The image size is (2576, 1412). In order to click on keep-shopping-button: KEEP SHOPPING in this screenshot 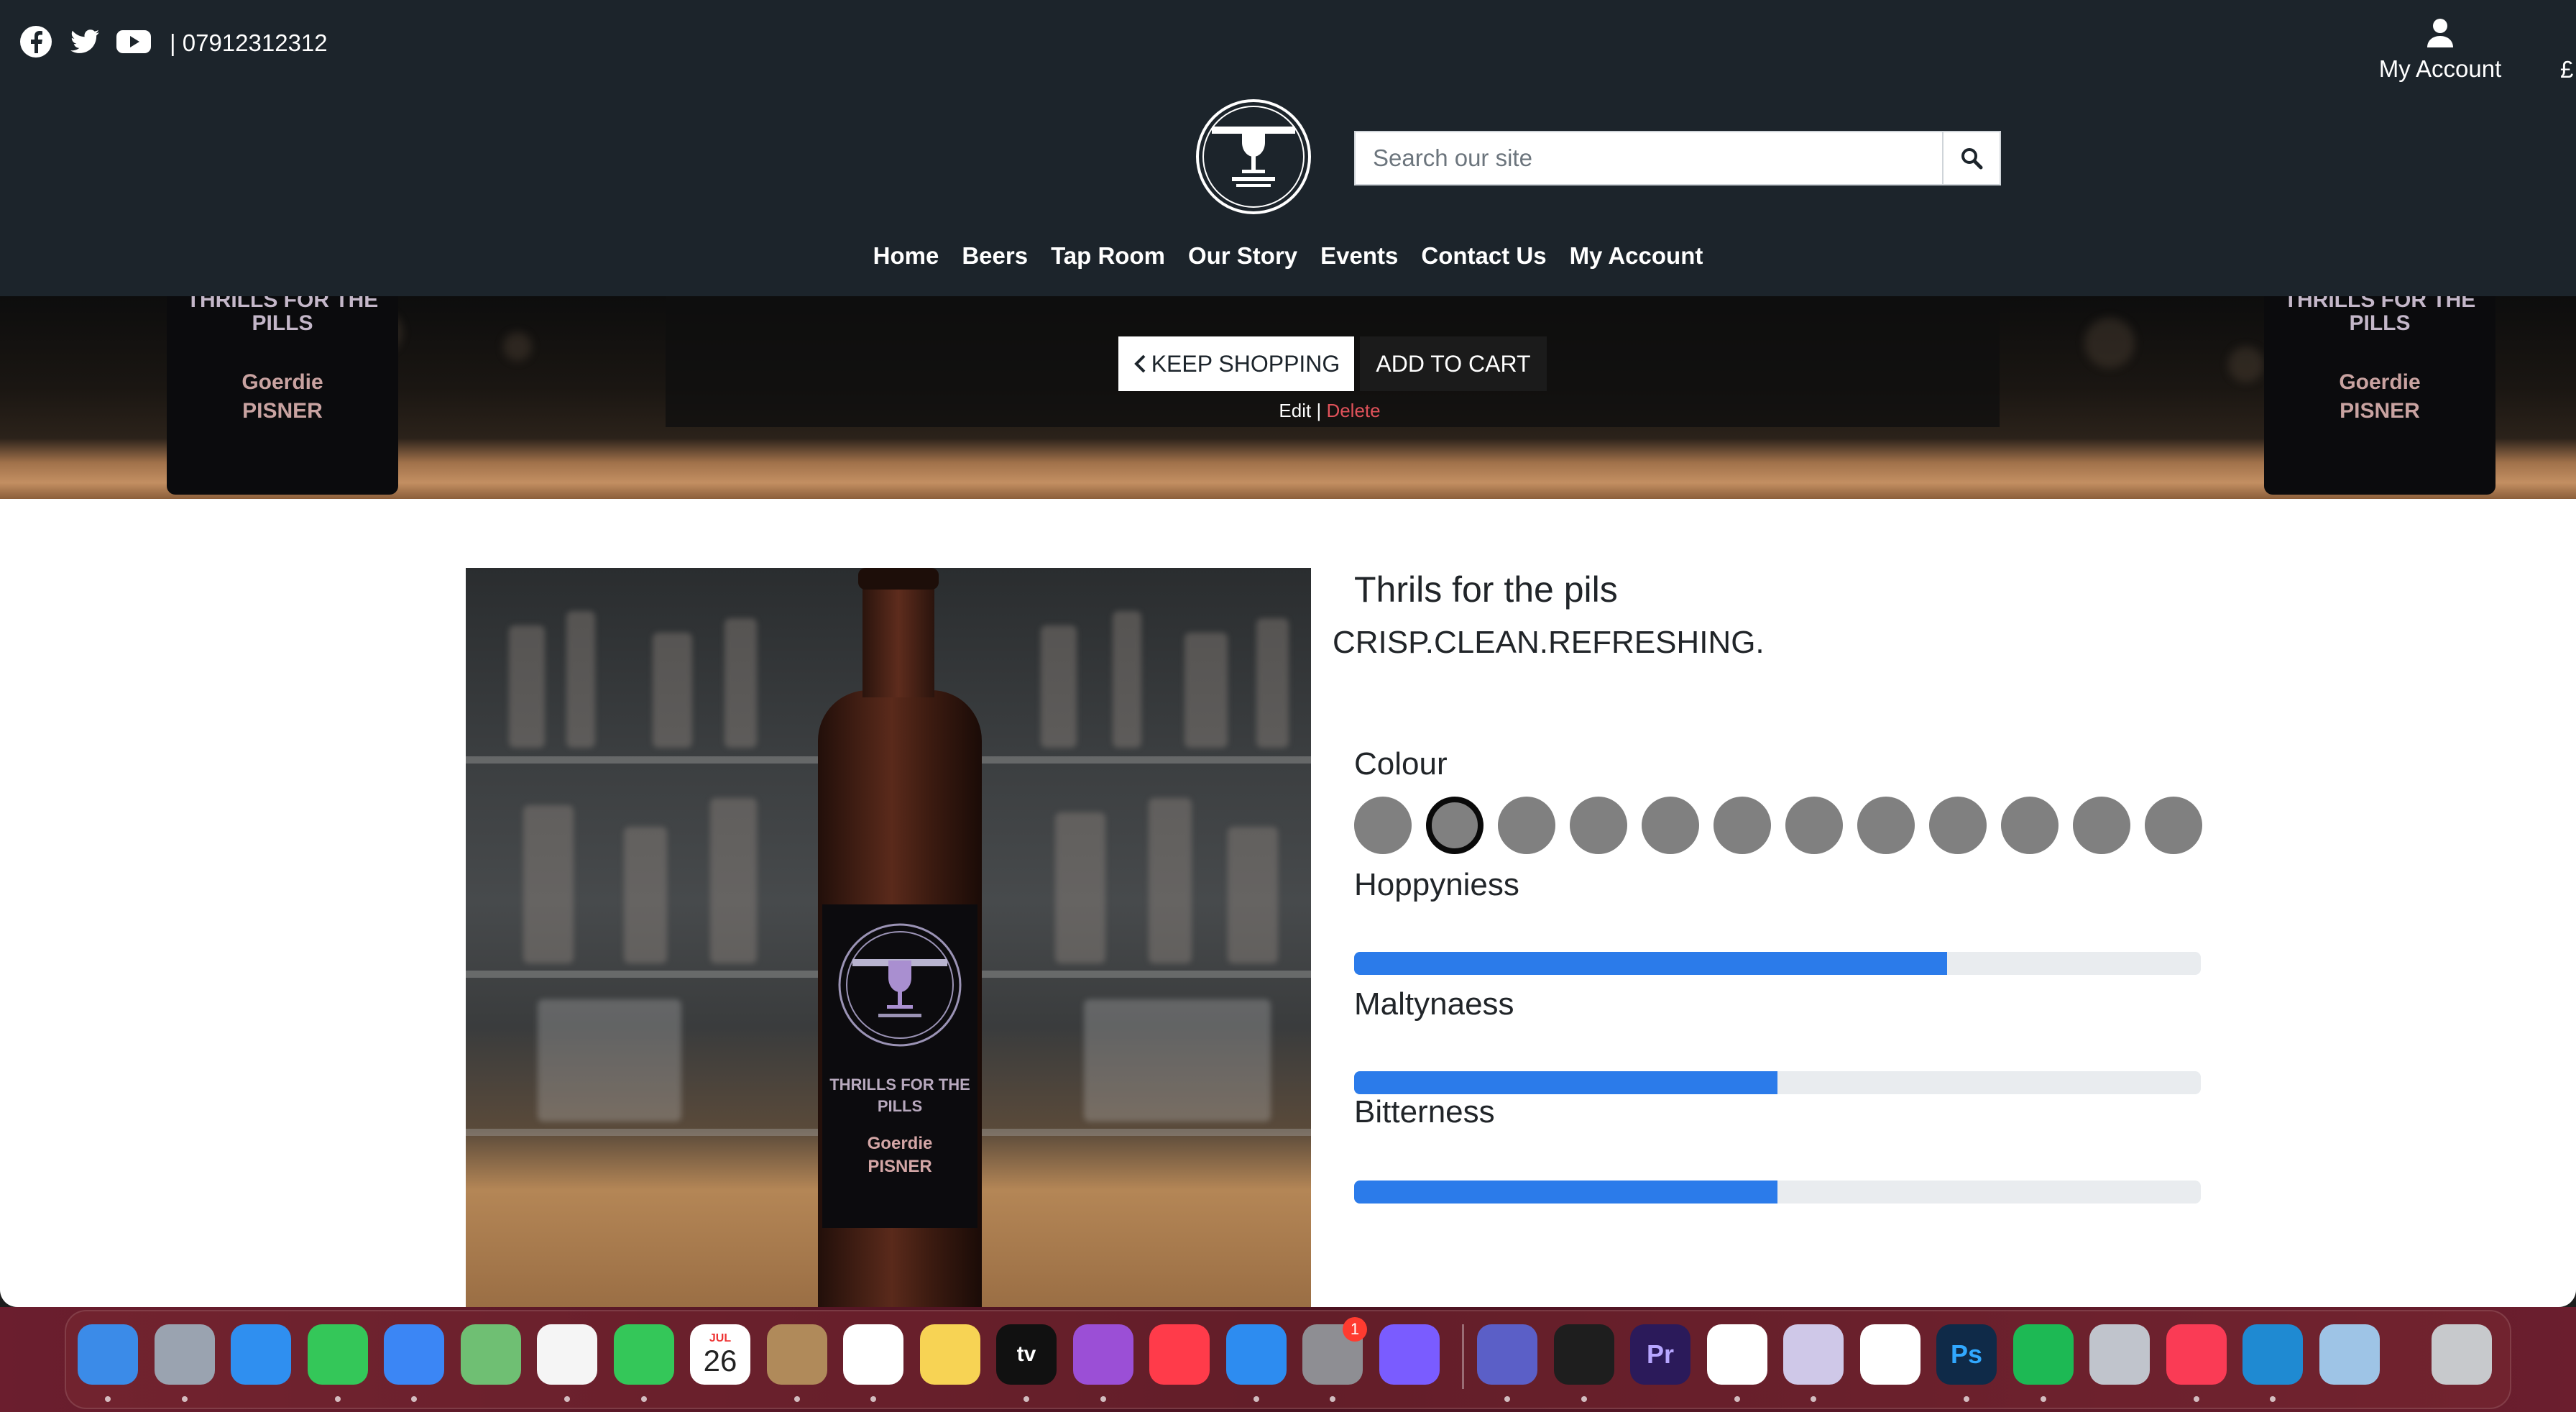, I will do `click(1236, 363)`.